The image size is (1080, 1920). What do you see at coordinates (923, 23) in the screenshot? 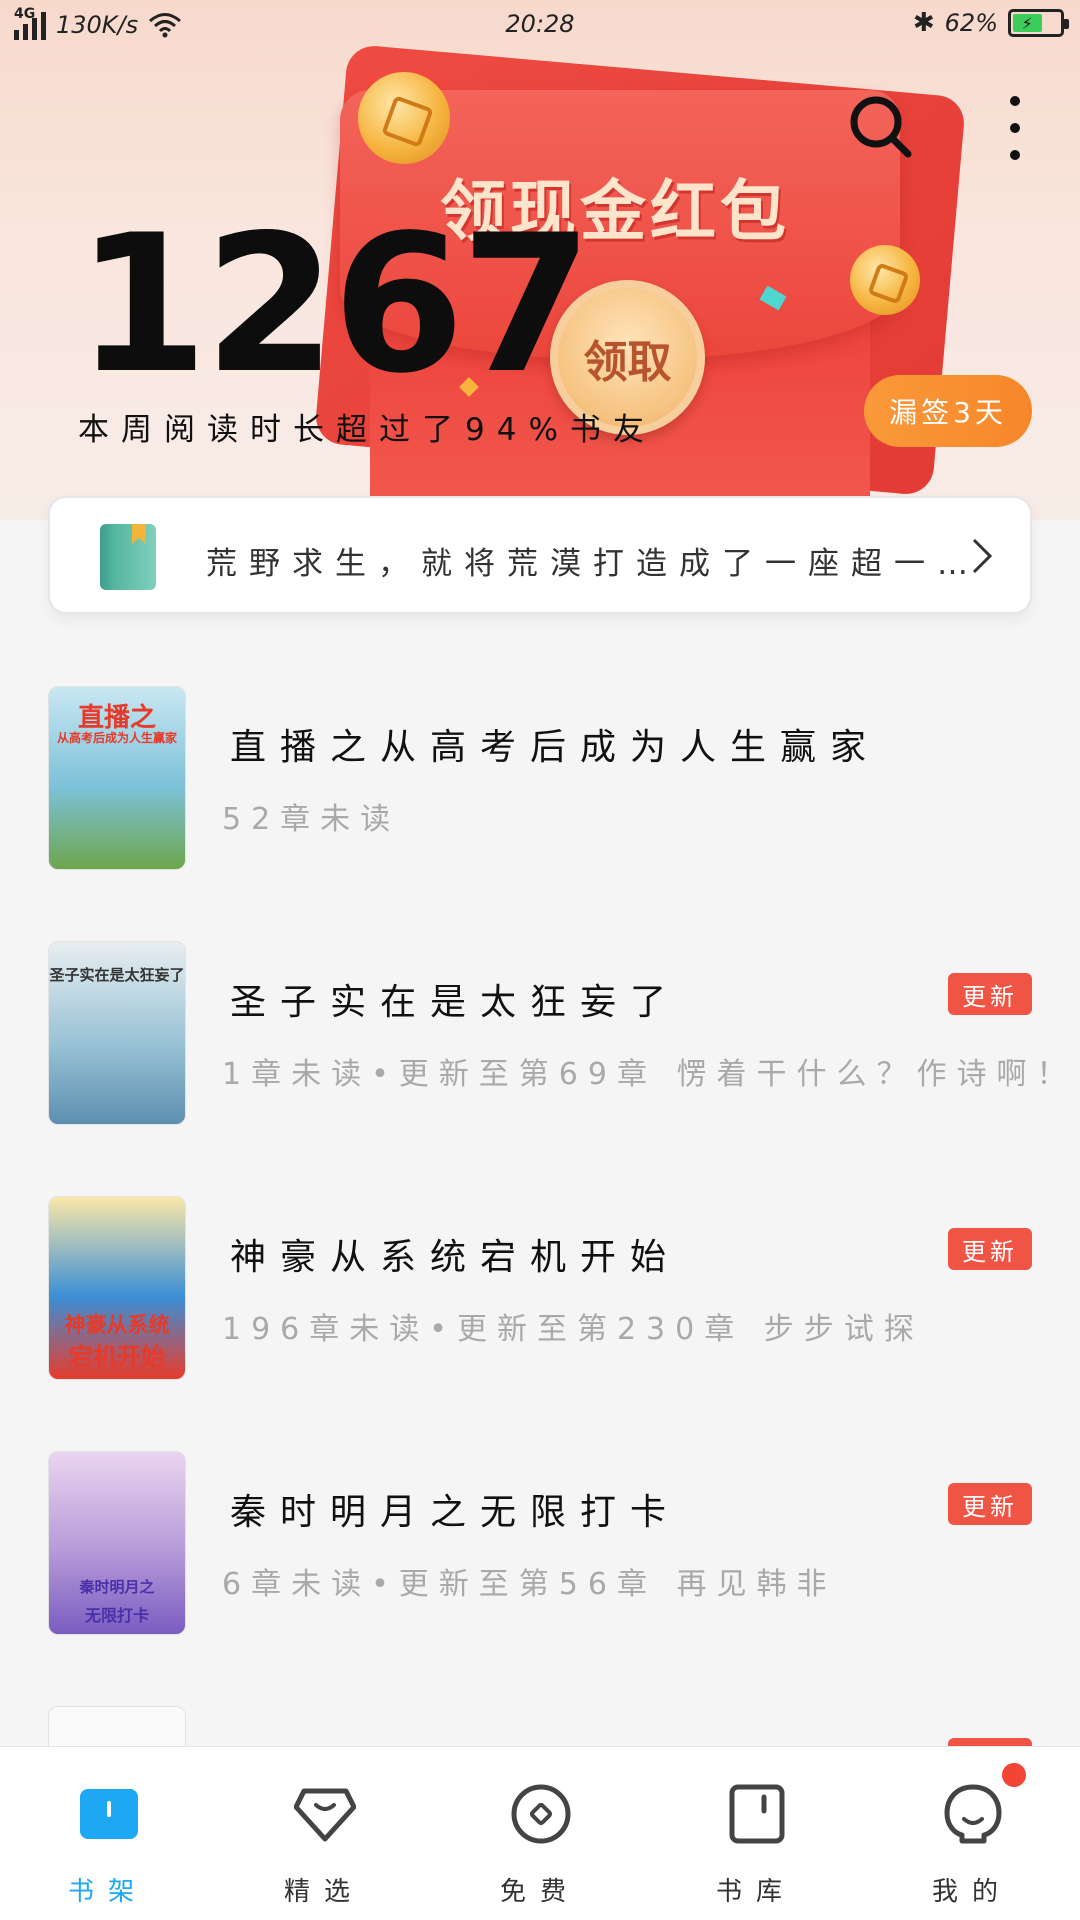
I see `bluetooth-icon: ✱` at bounding box center [923, 23].